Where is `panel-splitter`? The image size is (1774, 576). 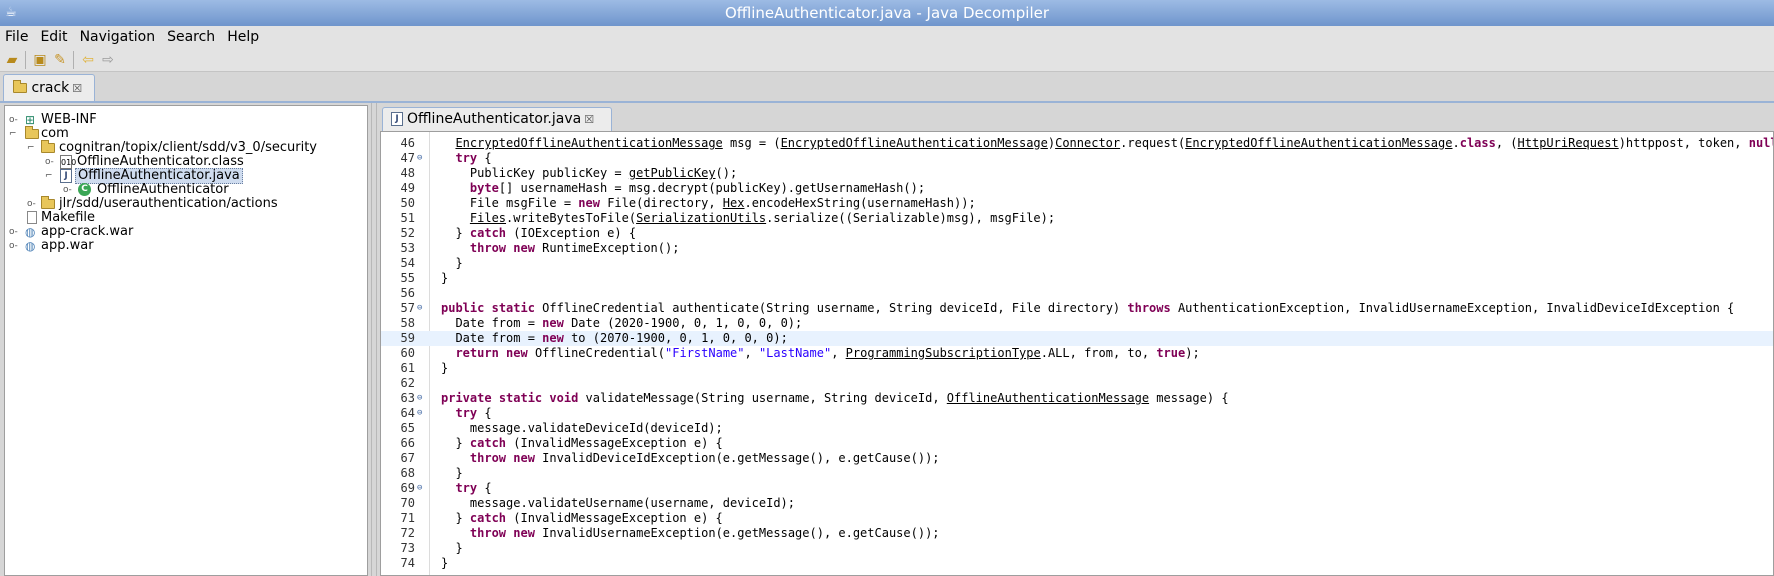
panel-splitter is located at coordinates (374, 339).